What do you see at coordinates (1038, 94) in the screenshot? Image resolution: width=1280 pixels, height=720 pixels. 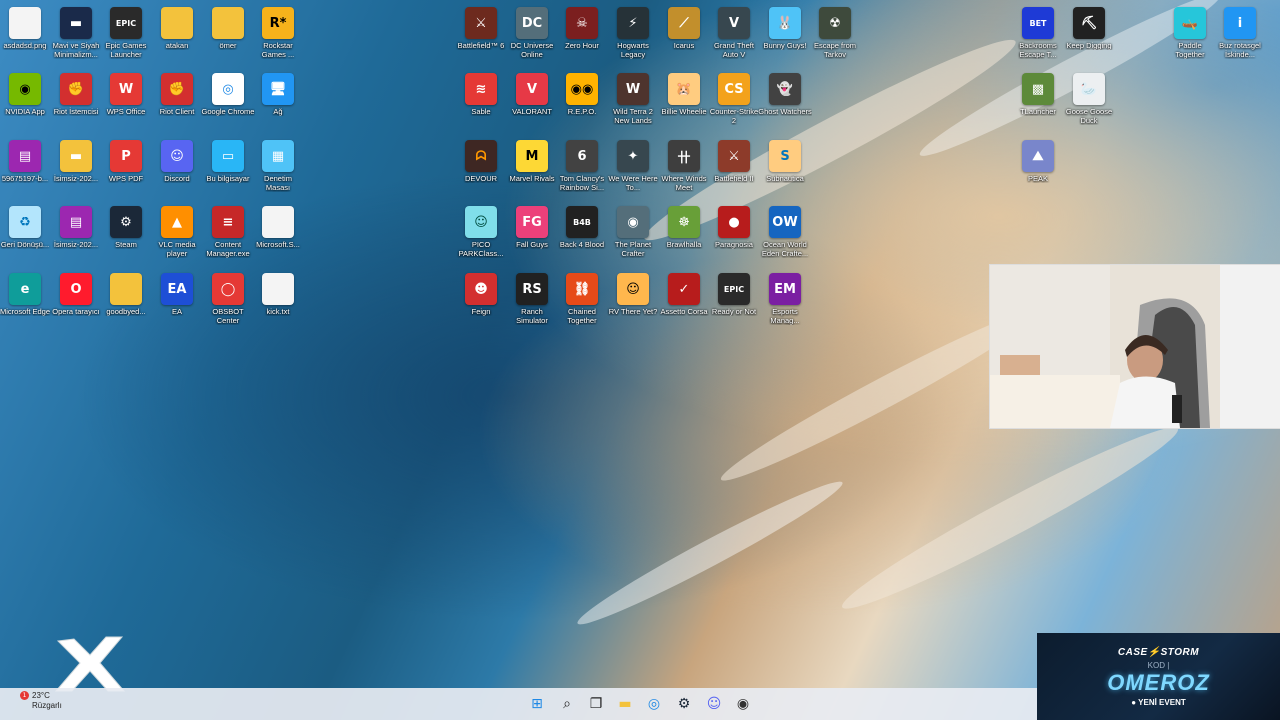 I see `desktop-icon: ▩ TLauncher` at bounding box center [1038, 94].